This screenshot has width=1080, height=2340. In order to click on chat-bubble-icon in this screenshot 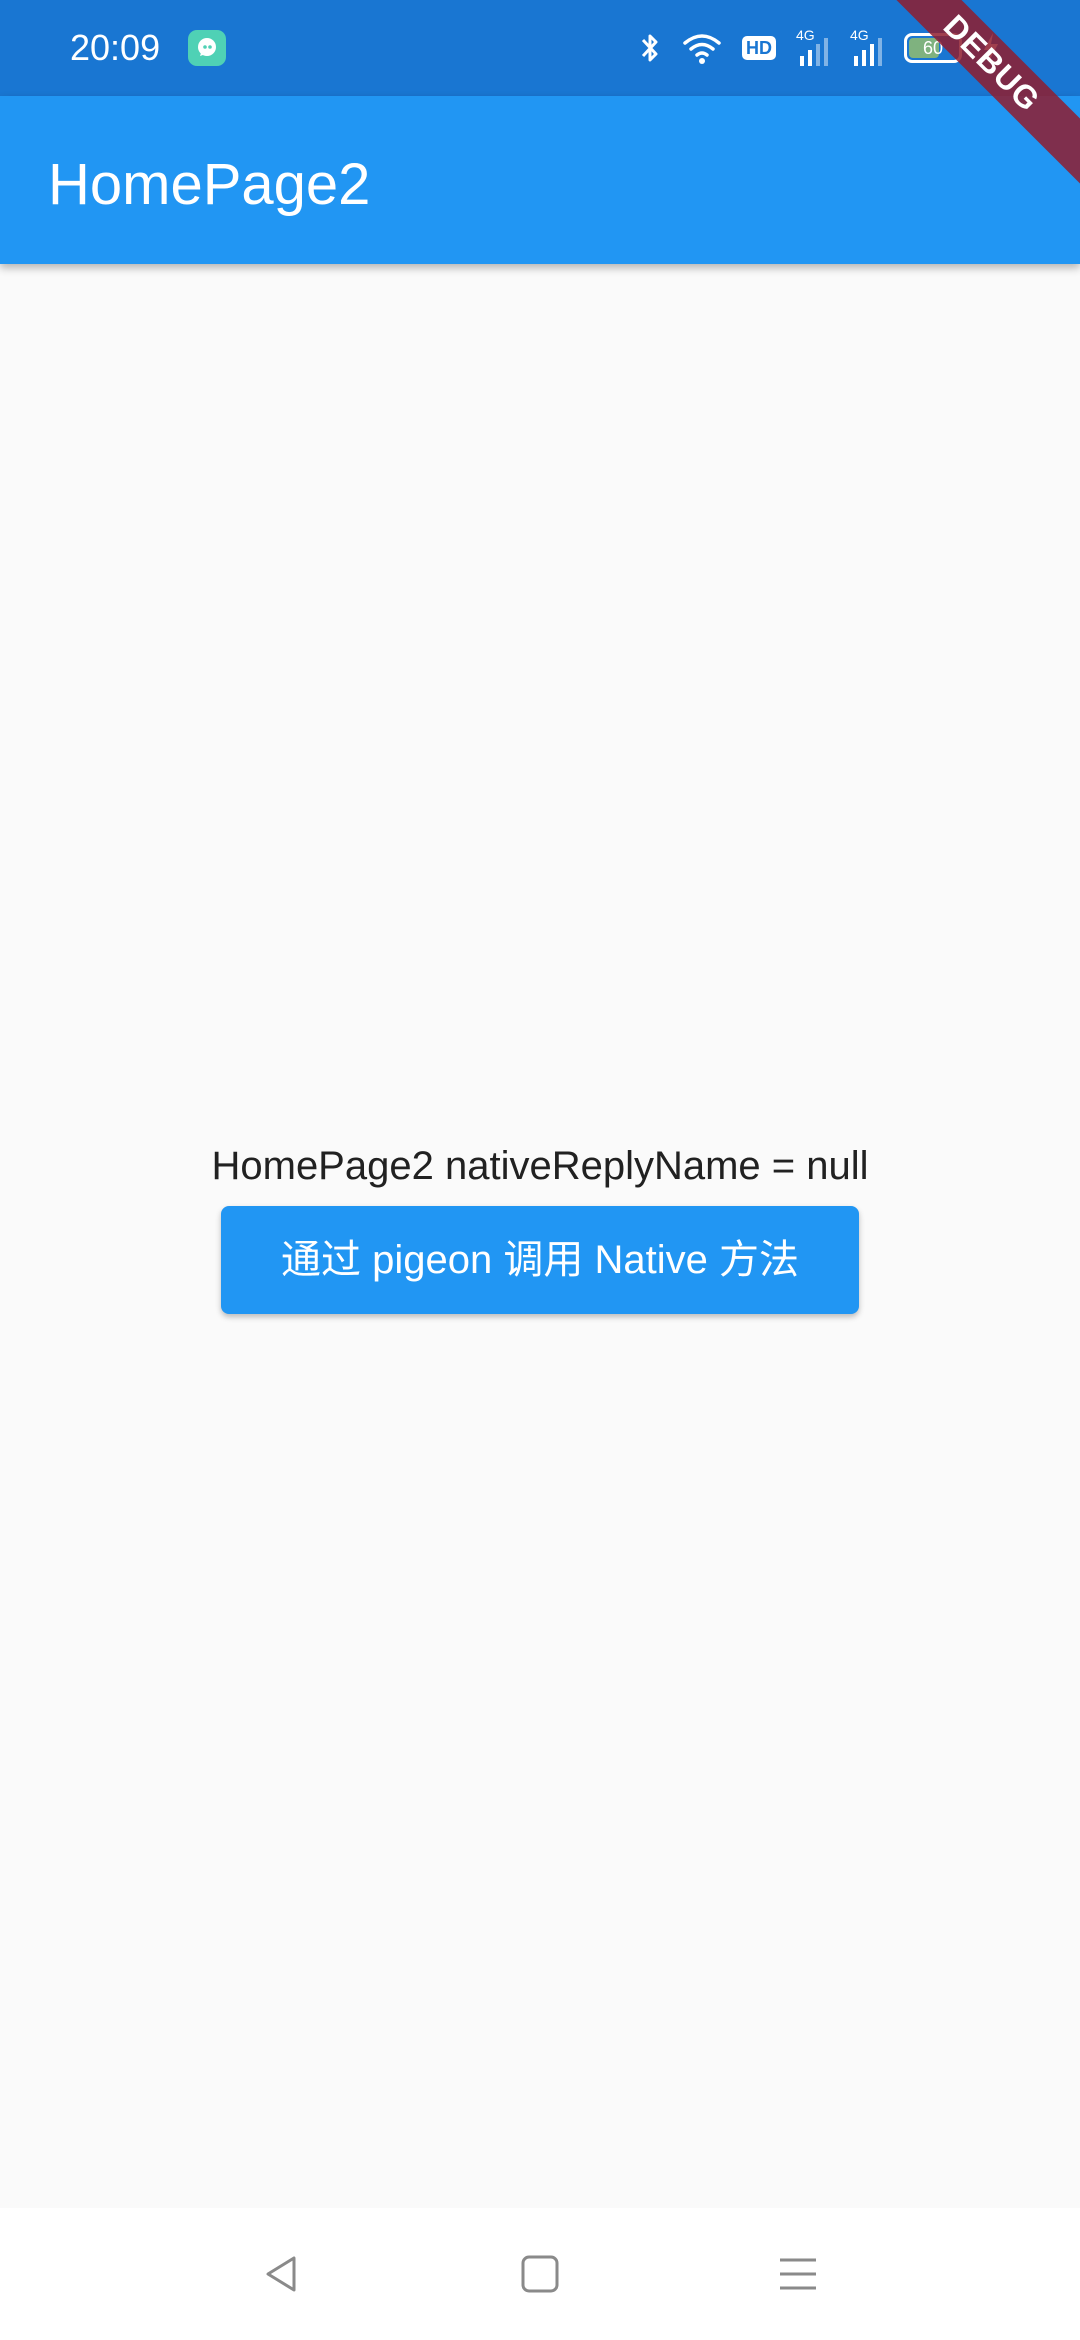, I will do `click(207, 48)`.